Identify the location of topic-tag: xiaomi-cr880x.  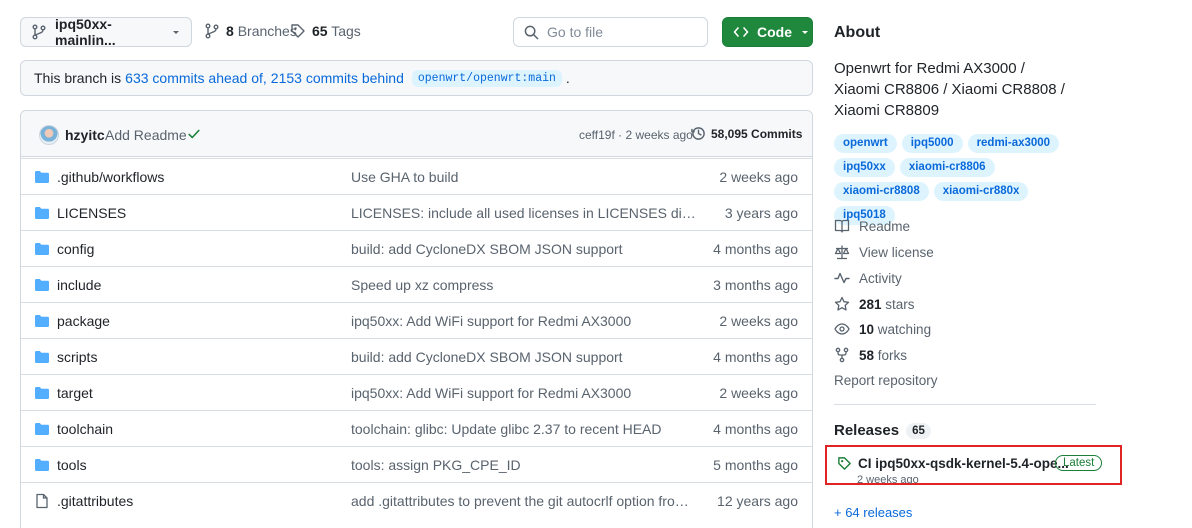
(981, 191).